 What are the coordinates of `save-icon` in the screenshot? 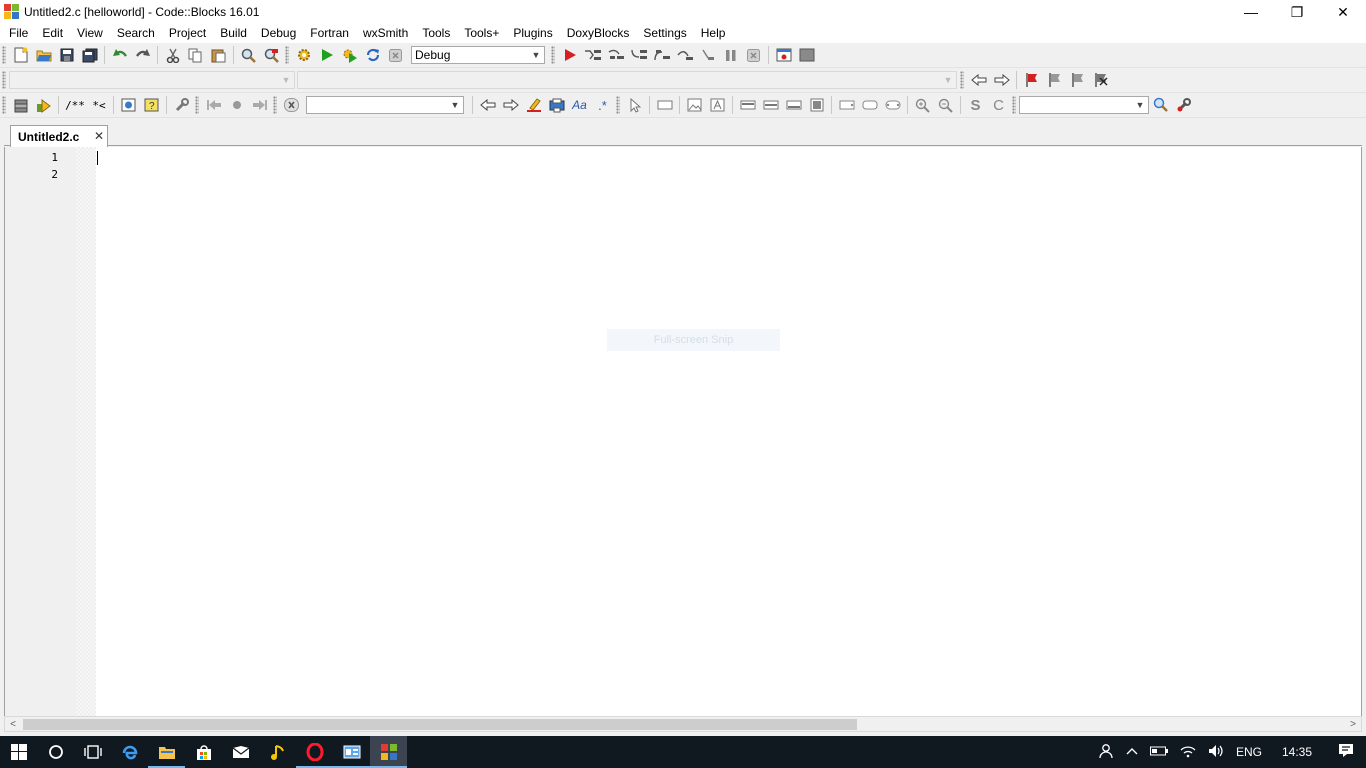 It's located at (66, 55).